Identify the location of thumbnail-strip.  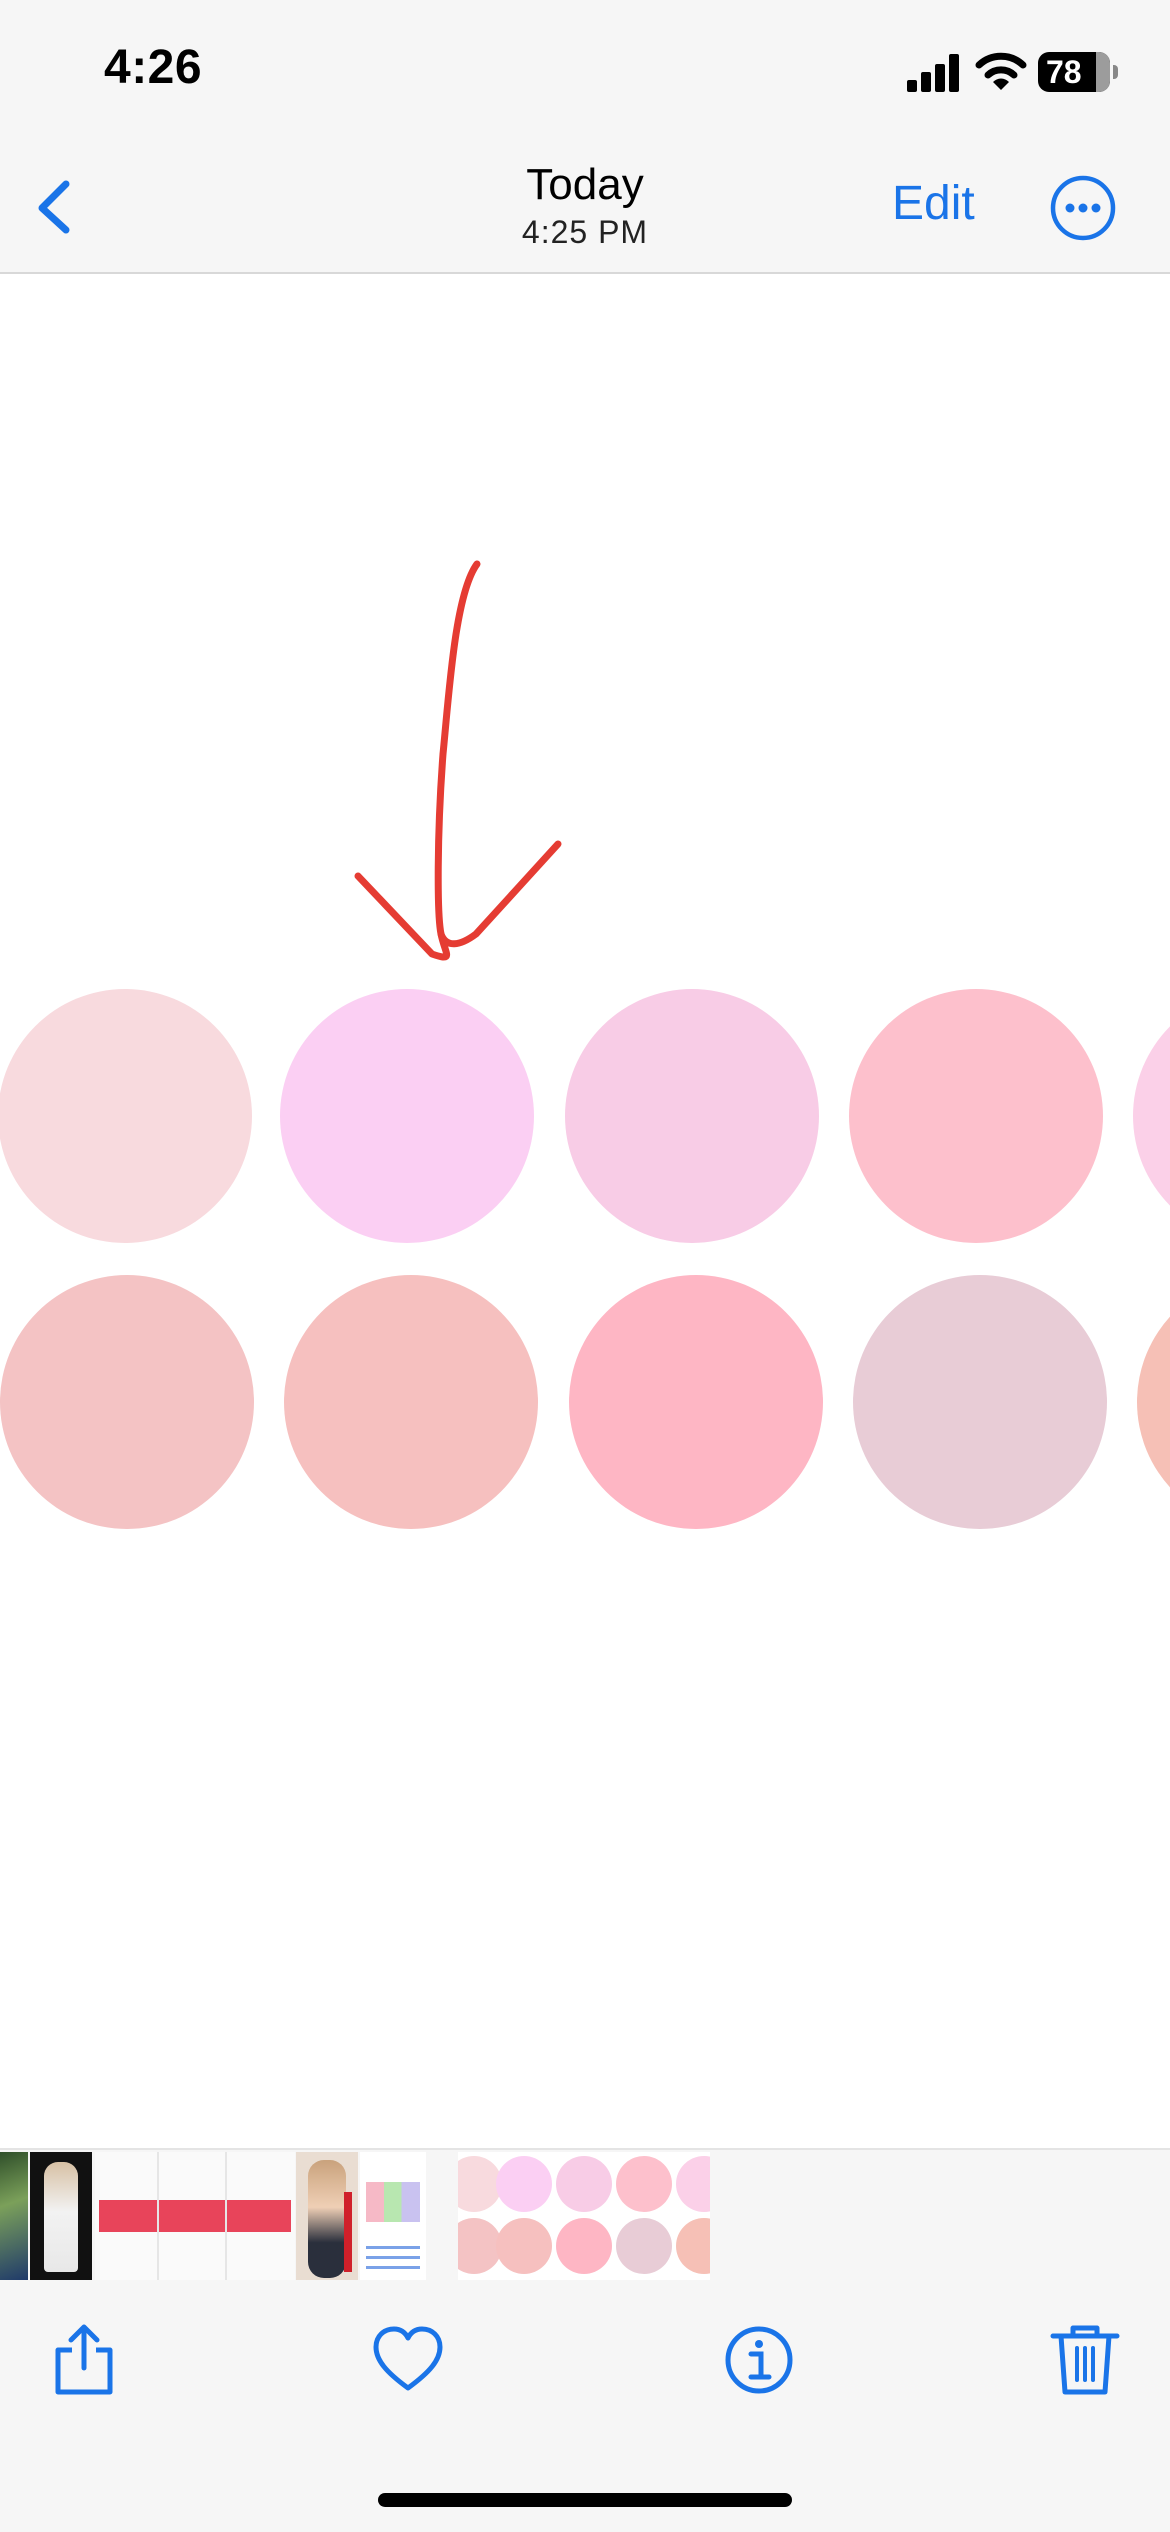
(585, 2219).